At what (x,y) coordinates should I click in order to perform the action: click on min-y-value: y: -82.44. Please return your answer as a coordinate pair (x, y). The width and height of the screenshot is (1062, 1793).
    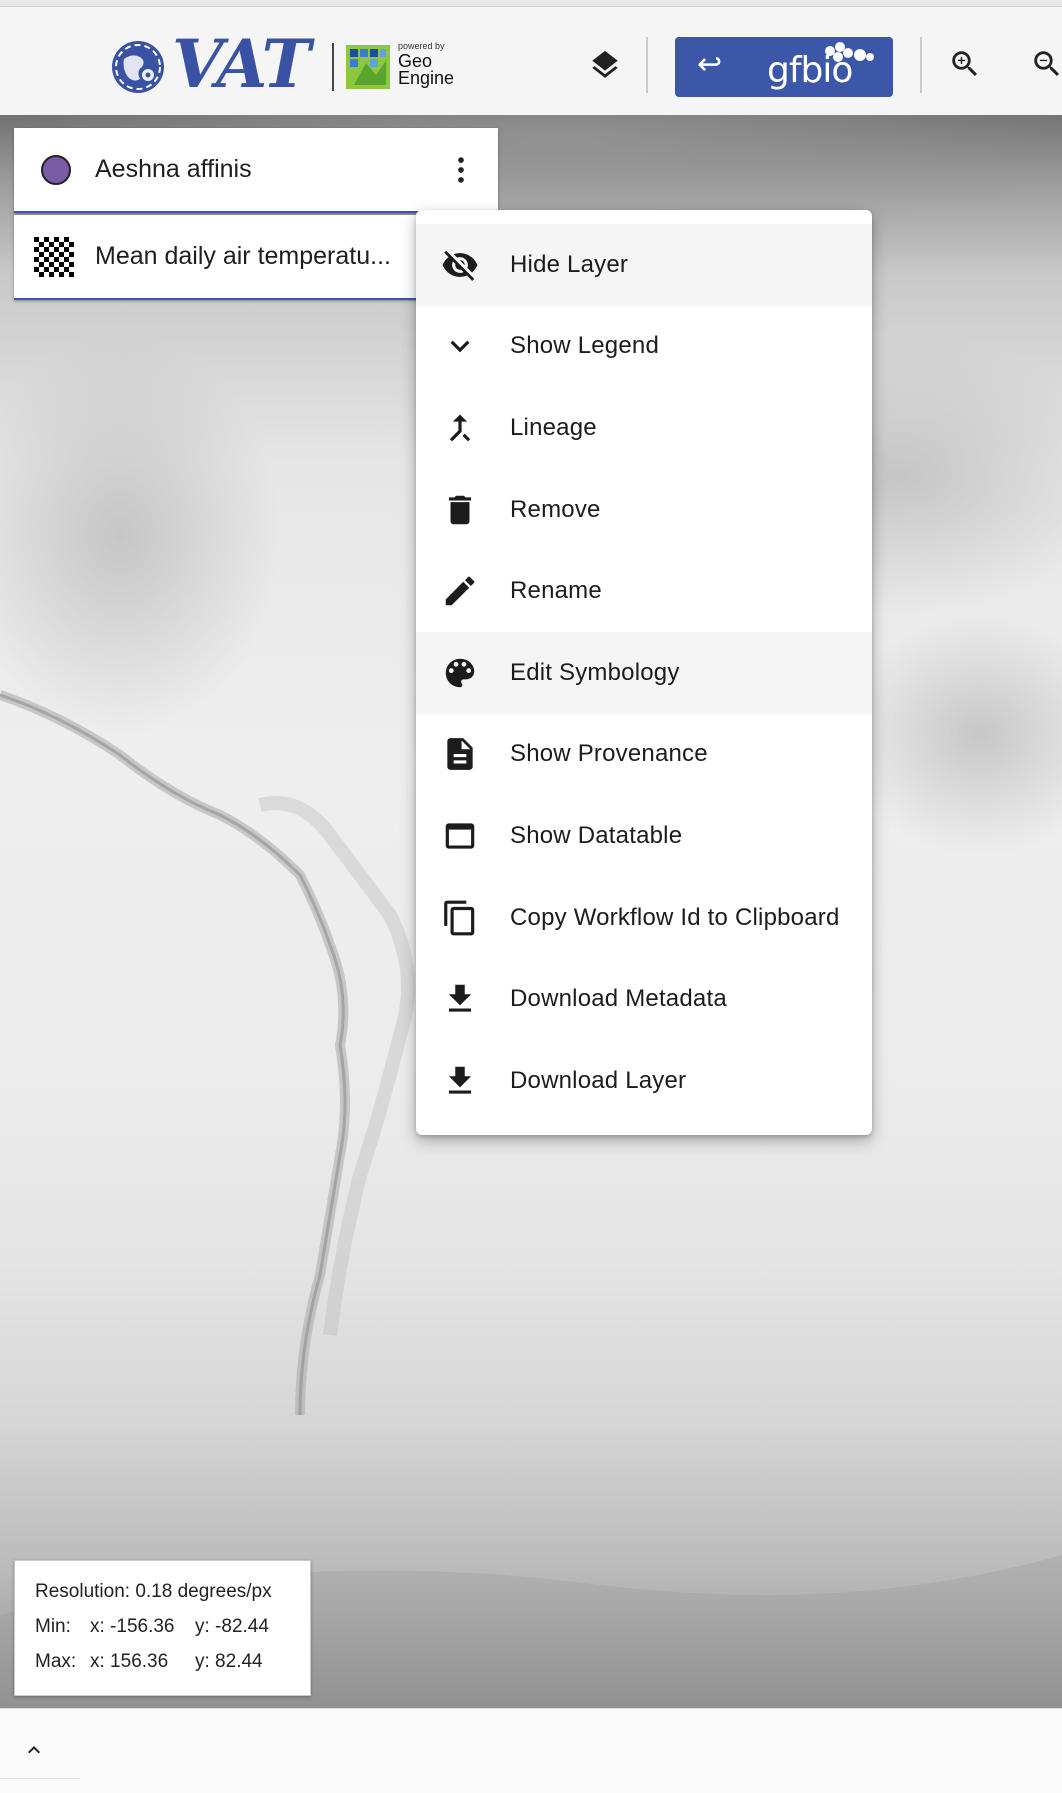
    Looking at the image, I should click on (232, 1626).